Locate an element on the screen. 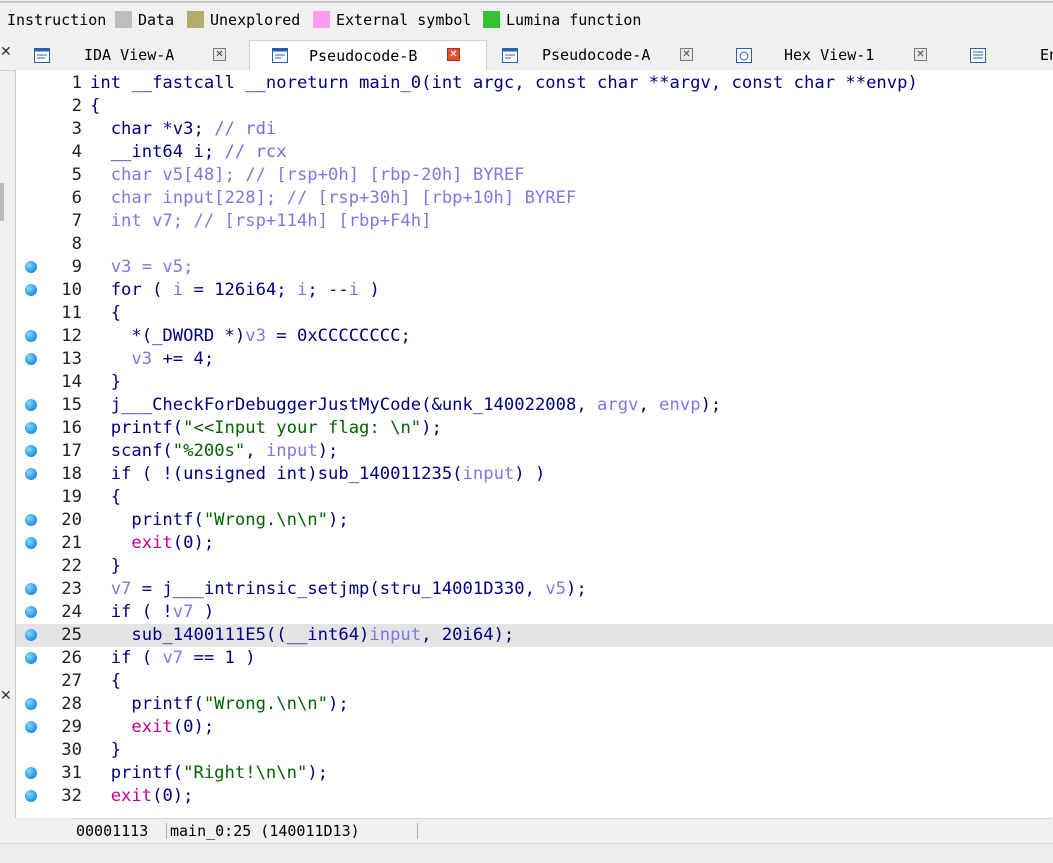 This screenshot has height=863, width=1053. code-line: 9 v3 = v5; is located at coordinates (534, 267).